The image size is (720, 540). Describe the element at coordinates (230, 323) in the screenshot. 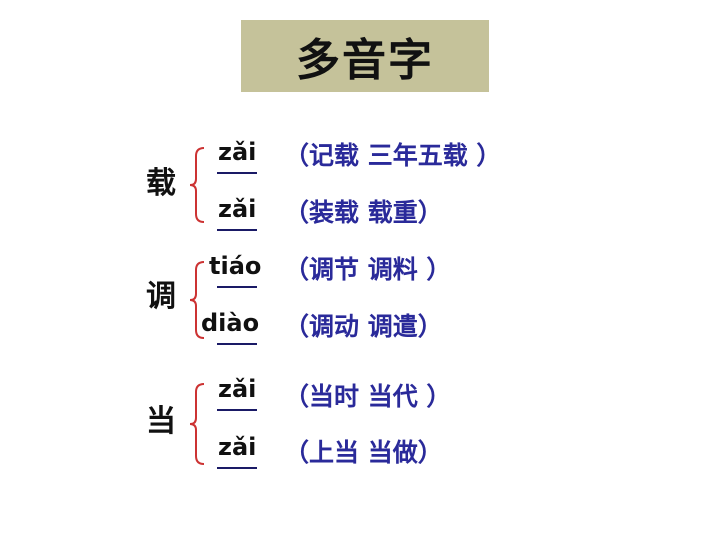

I see `pinyin-2-2: diào` at that location.